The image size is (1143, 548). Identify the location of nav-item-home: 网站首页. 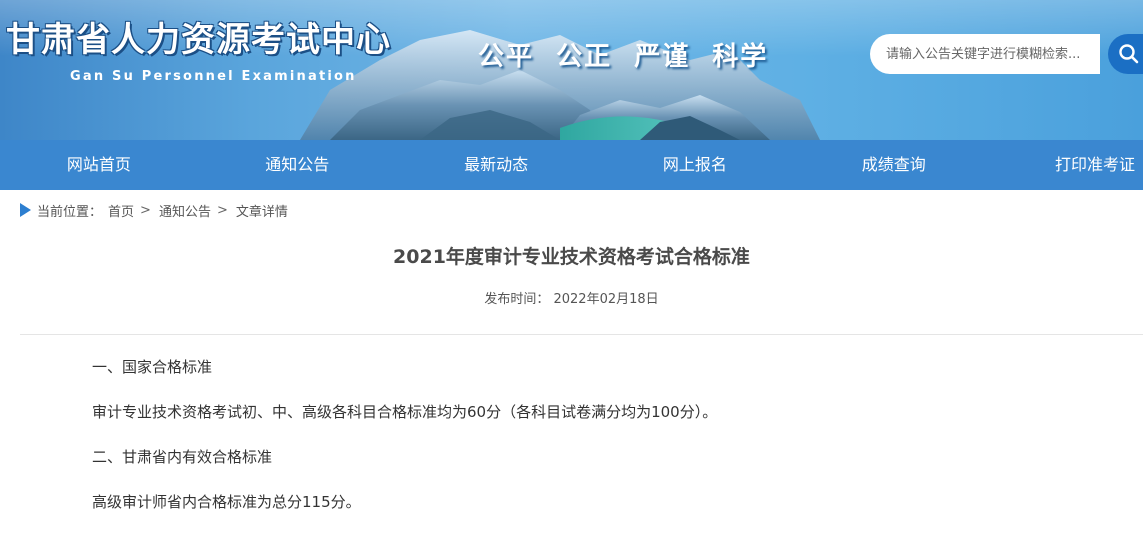
(99, 165).